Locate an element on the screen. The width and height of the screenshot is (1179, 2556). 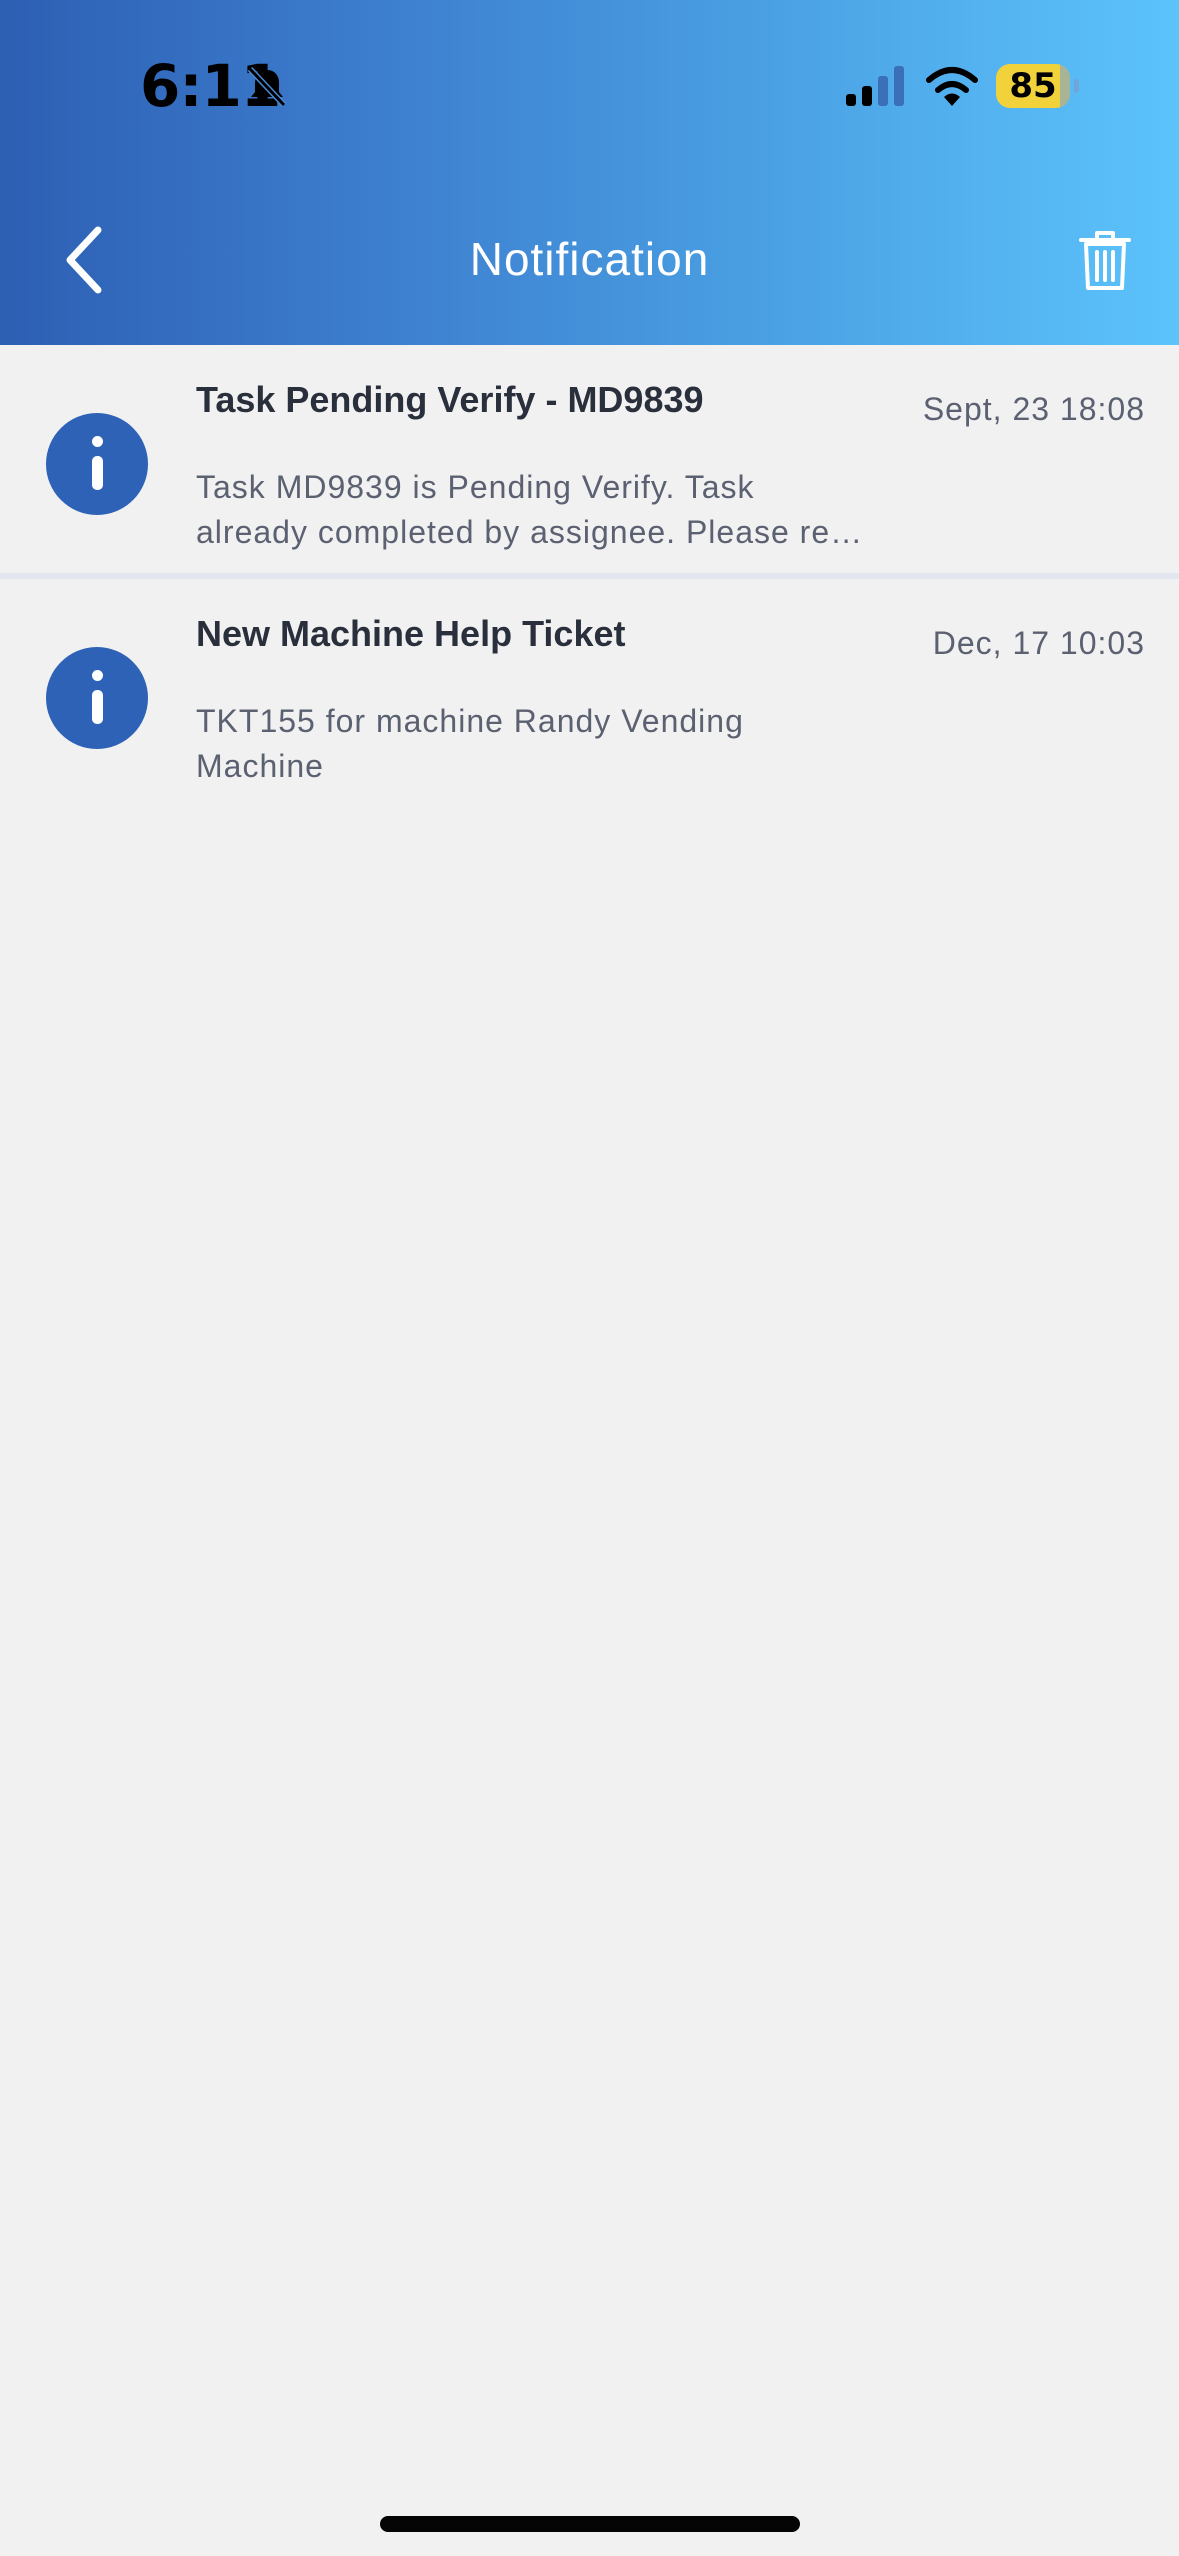
trash-icon is located at coordinates (1105, 260).